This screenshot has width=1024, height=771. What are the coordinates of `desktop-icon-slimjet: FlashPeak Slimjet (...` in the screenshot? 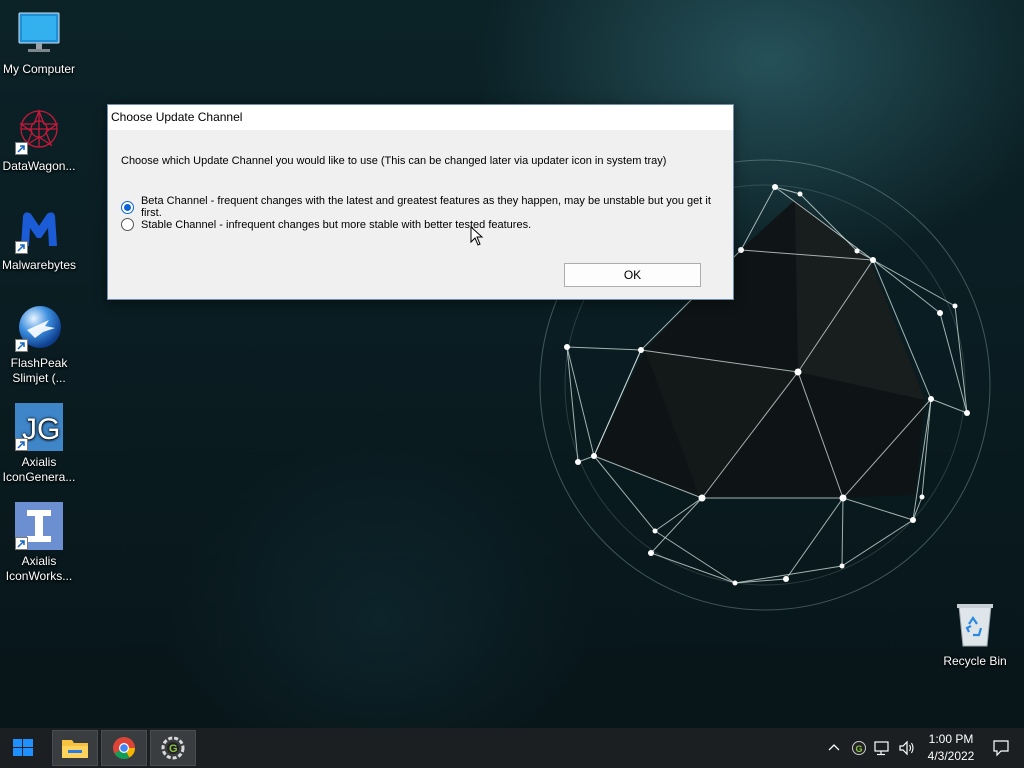 It's located at (39, 345).